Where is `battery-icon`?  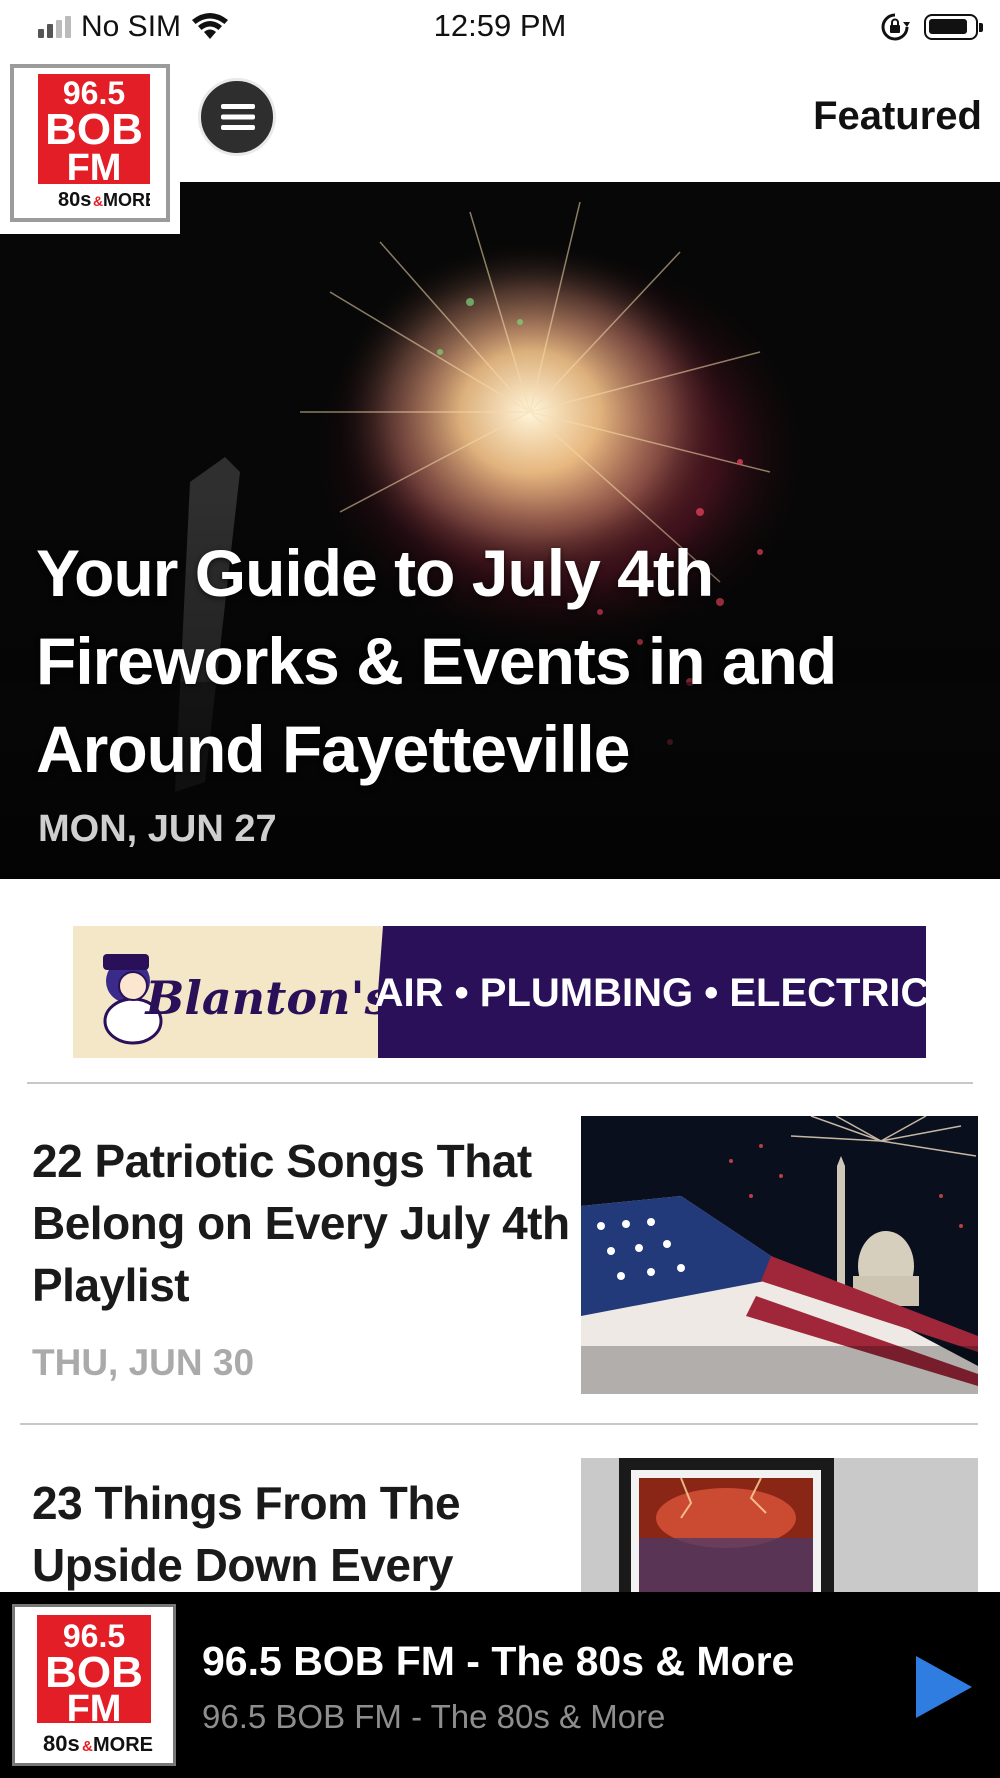 battery-icon is located at coordinates (953, 27).